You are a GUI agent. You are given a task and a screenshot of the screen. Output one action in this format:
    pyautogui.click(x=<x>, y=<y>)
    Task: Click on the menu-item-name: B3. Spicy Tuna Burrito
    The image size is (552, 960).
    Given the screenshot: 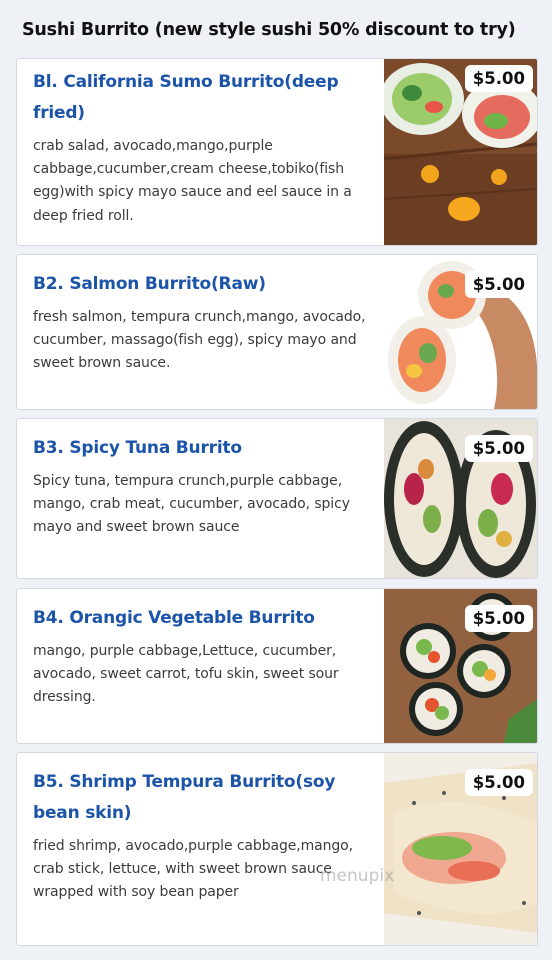 What is the action you would take?
    pyautogui.click(x=137, y=448)
    